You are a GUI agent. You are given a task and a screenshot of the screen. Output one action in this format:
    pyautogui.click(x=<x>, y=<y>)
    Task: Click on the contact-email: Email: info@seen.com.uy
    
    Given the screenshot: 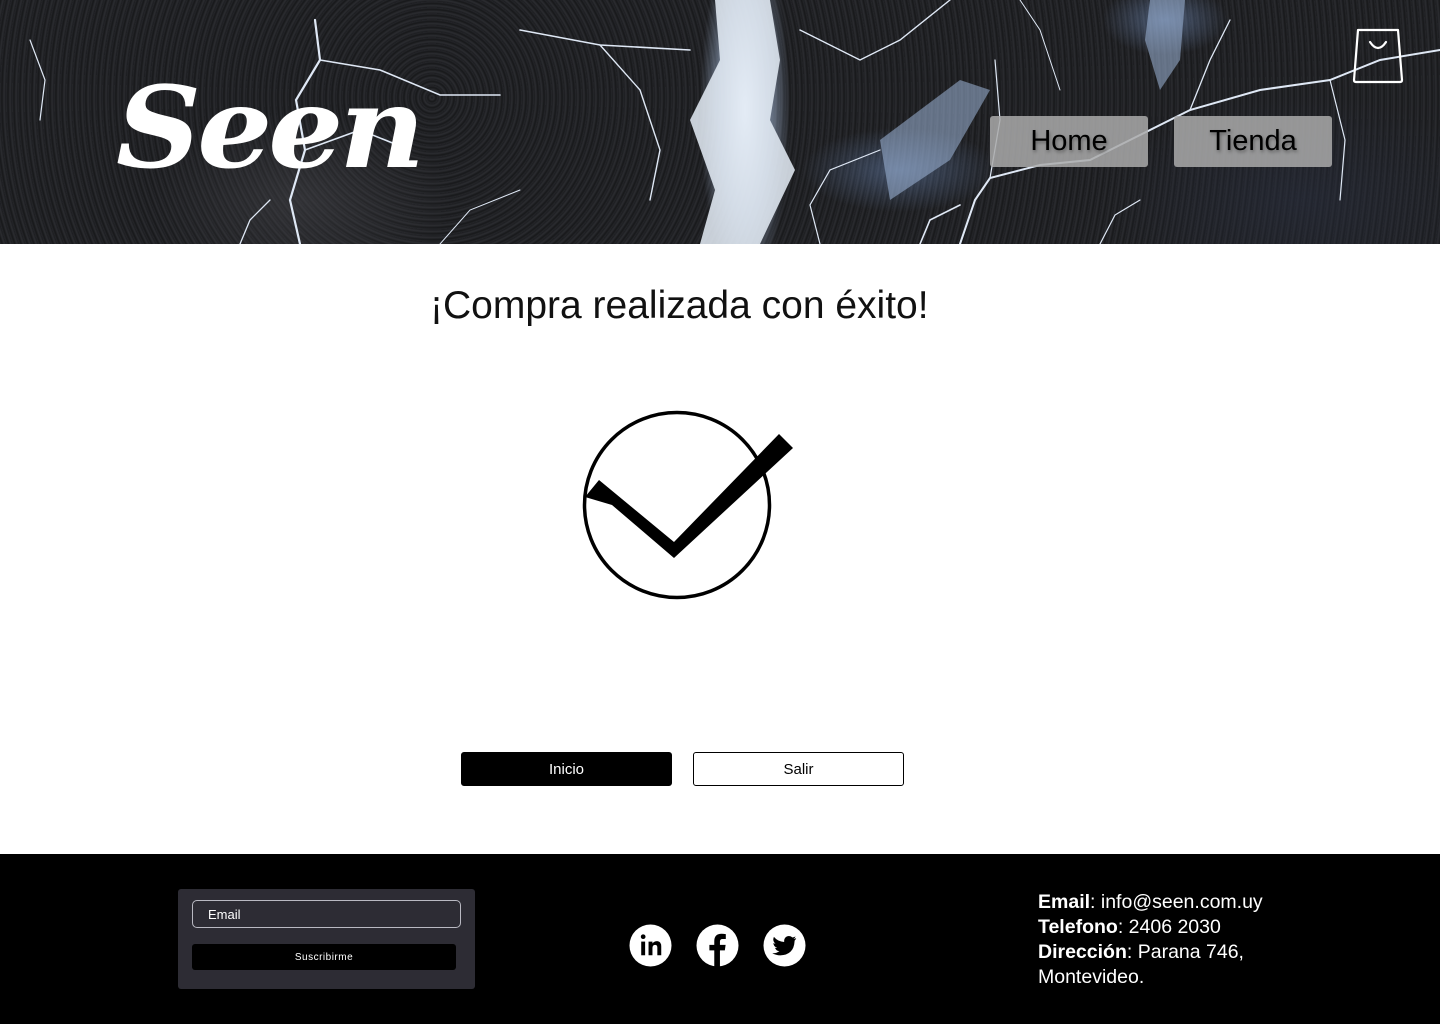 What is the action you would take?
    pyautogui.click(x=1150, y=902)
    